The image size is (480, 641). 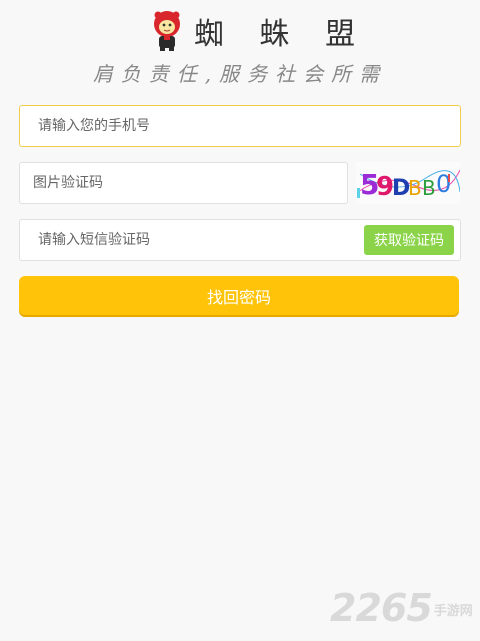 I want to click on watermark: 2265 手游网, so click(x=401, y=608).